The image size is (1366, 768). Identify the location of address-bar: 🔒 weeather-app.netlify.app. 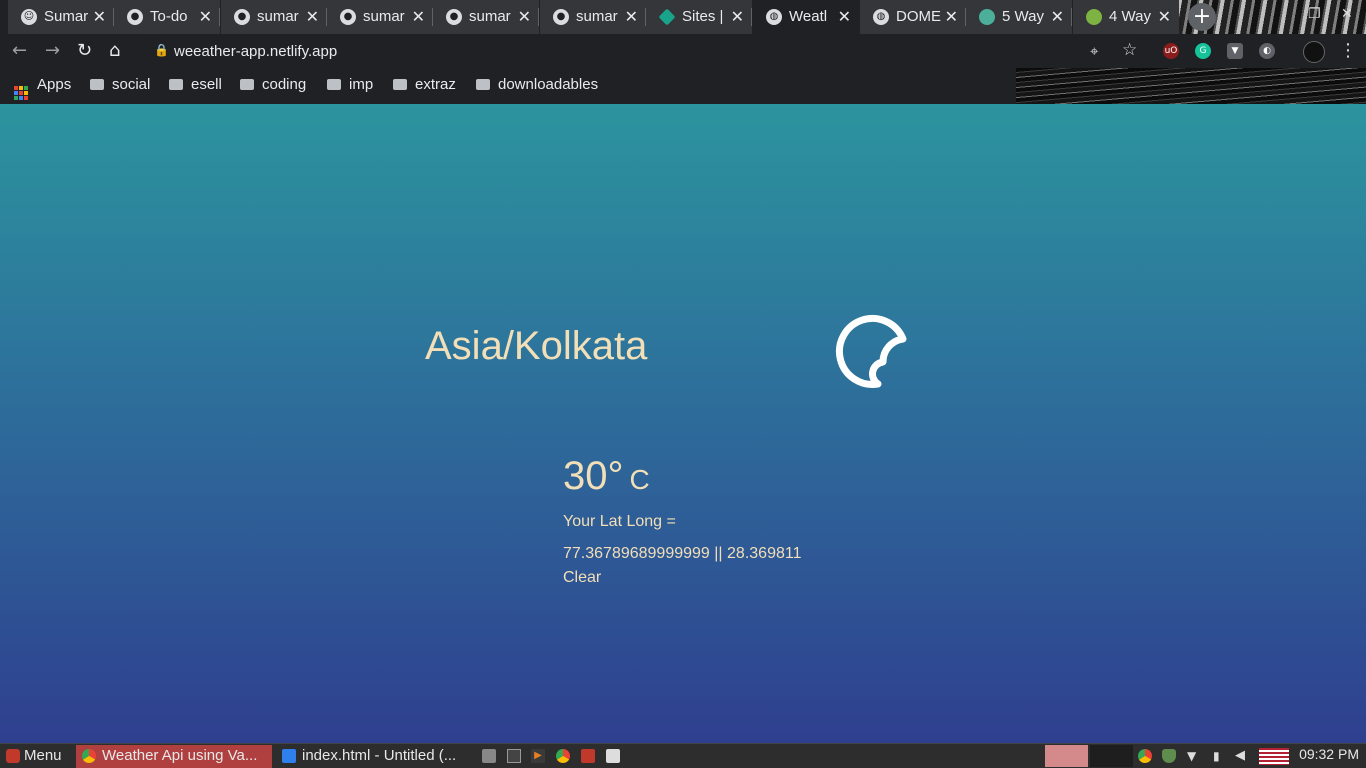
(647, 51).